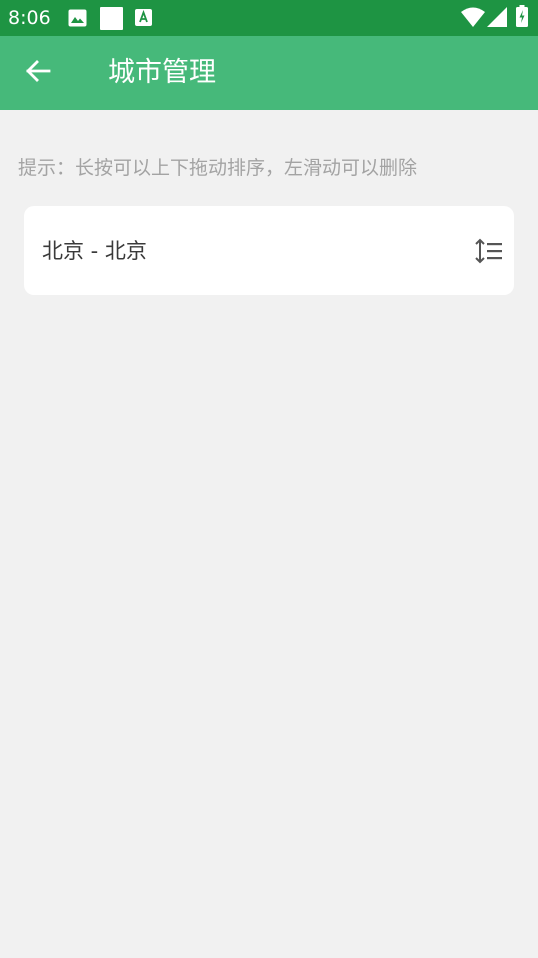  What do you see at coordinates (269, 250) in the screenshot?
I see `city-list-item: 北京 - 北京` at bounding box center [269, 250].